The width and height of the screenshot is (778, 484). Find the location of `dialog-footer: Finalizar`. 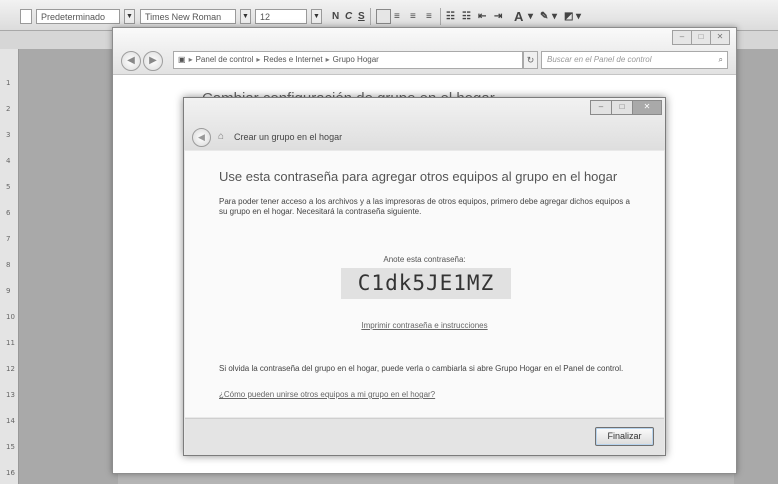

dialog-footer: Finalizar is located at coordinates (424, 436).